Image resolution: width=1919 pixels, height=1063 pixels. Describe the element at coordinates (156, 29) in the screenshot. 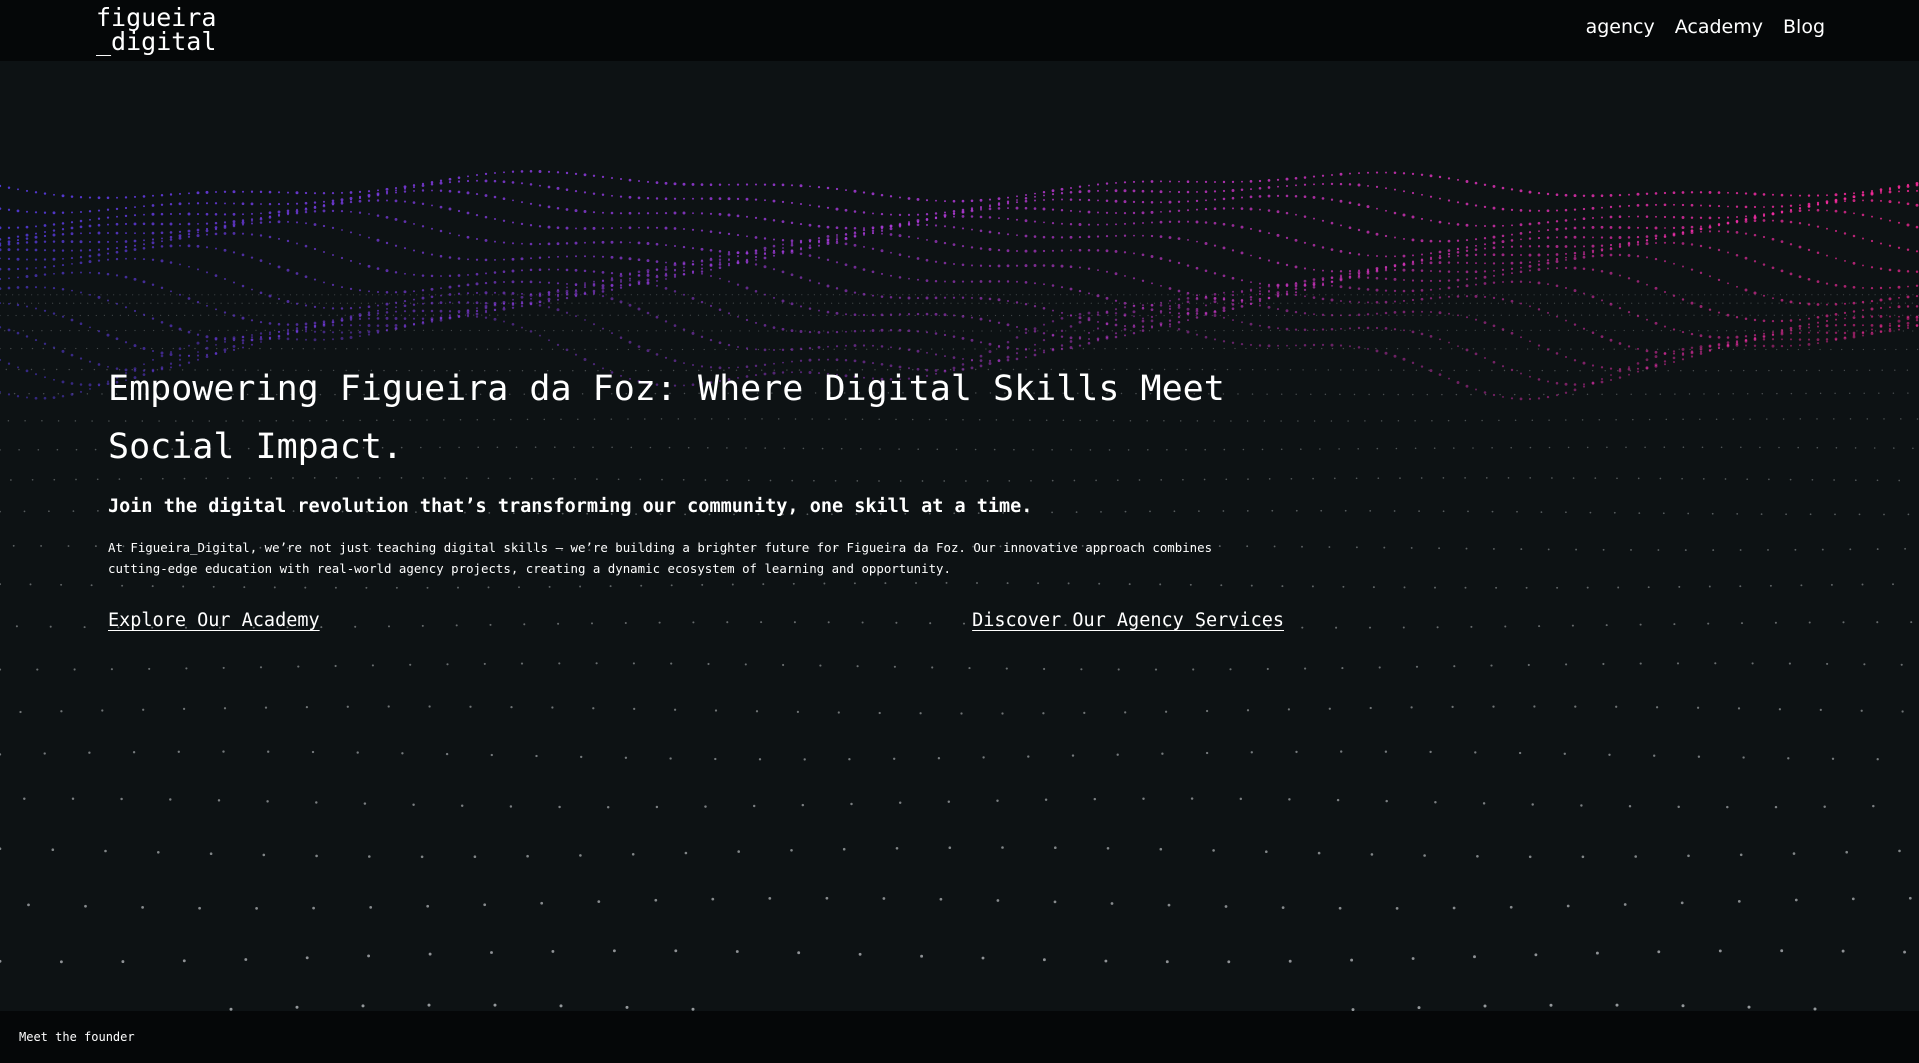

I see `site-logo: figueira _digital` at that location.